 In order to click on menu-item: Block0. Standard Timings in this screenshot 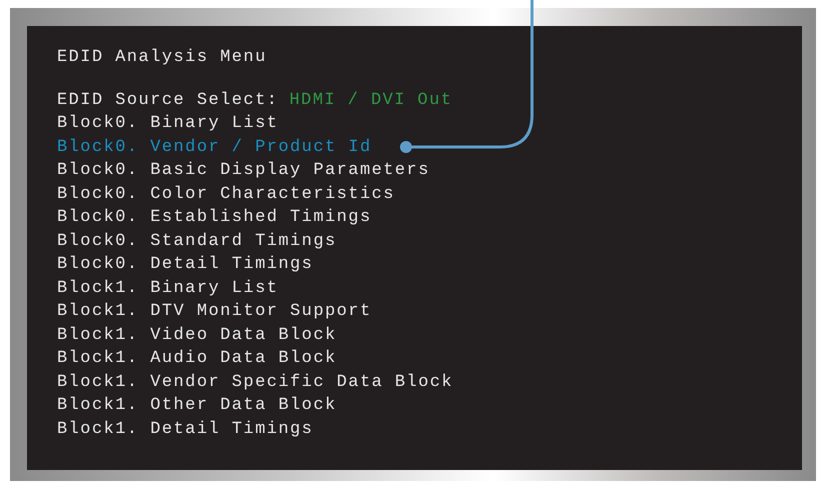, I will do `click(197, 241)`.